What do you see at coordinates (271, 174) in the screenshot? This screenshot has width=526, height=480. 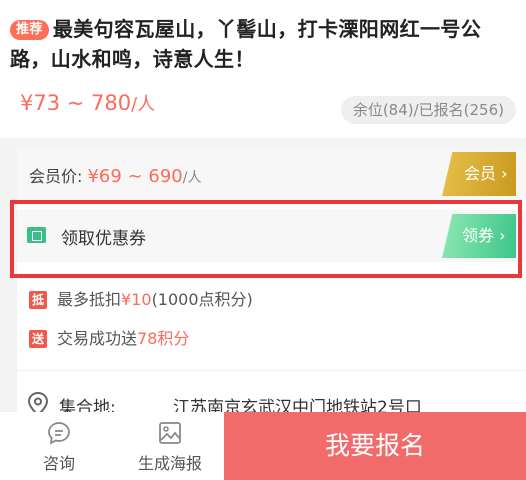 I see `member-price-row: 会员价: ¥69 ~ 690/人 会员 ›` at bounding box center [271, 174].